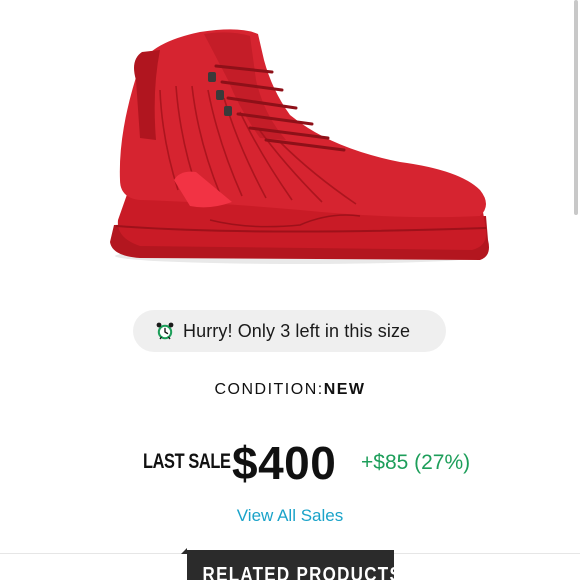  I want to click on last-sale-label: LAST SALE, so click(187, 461).